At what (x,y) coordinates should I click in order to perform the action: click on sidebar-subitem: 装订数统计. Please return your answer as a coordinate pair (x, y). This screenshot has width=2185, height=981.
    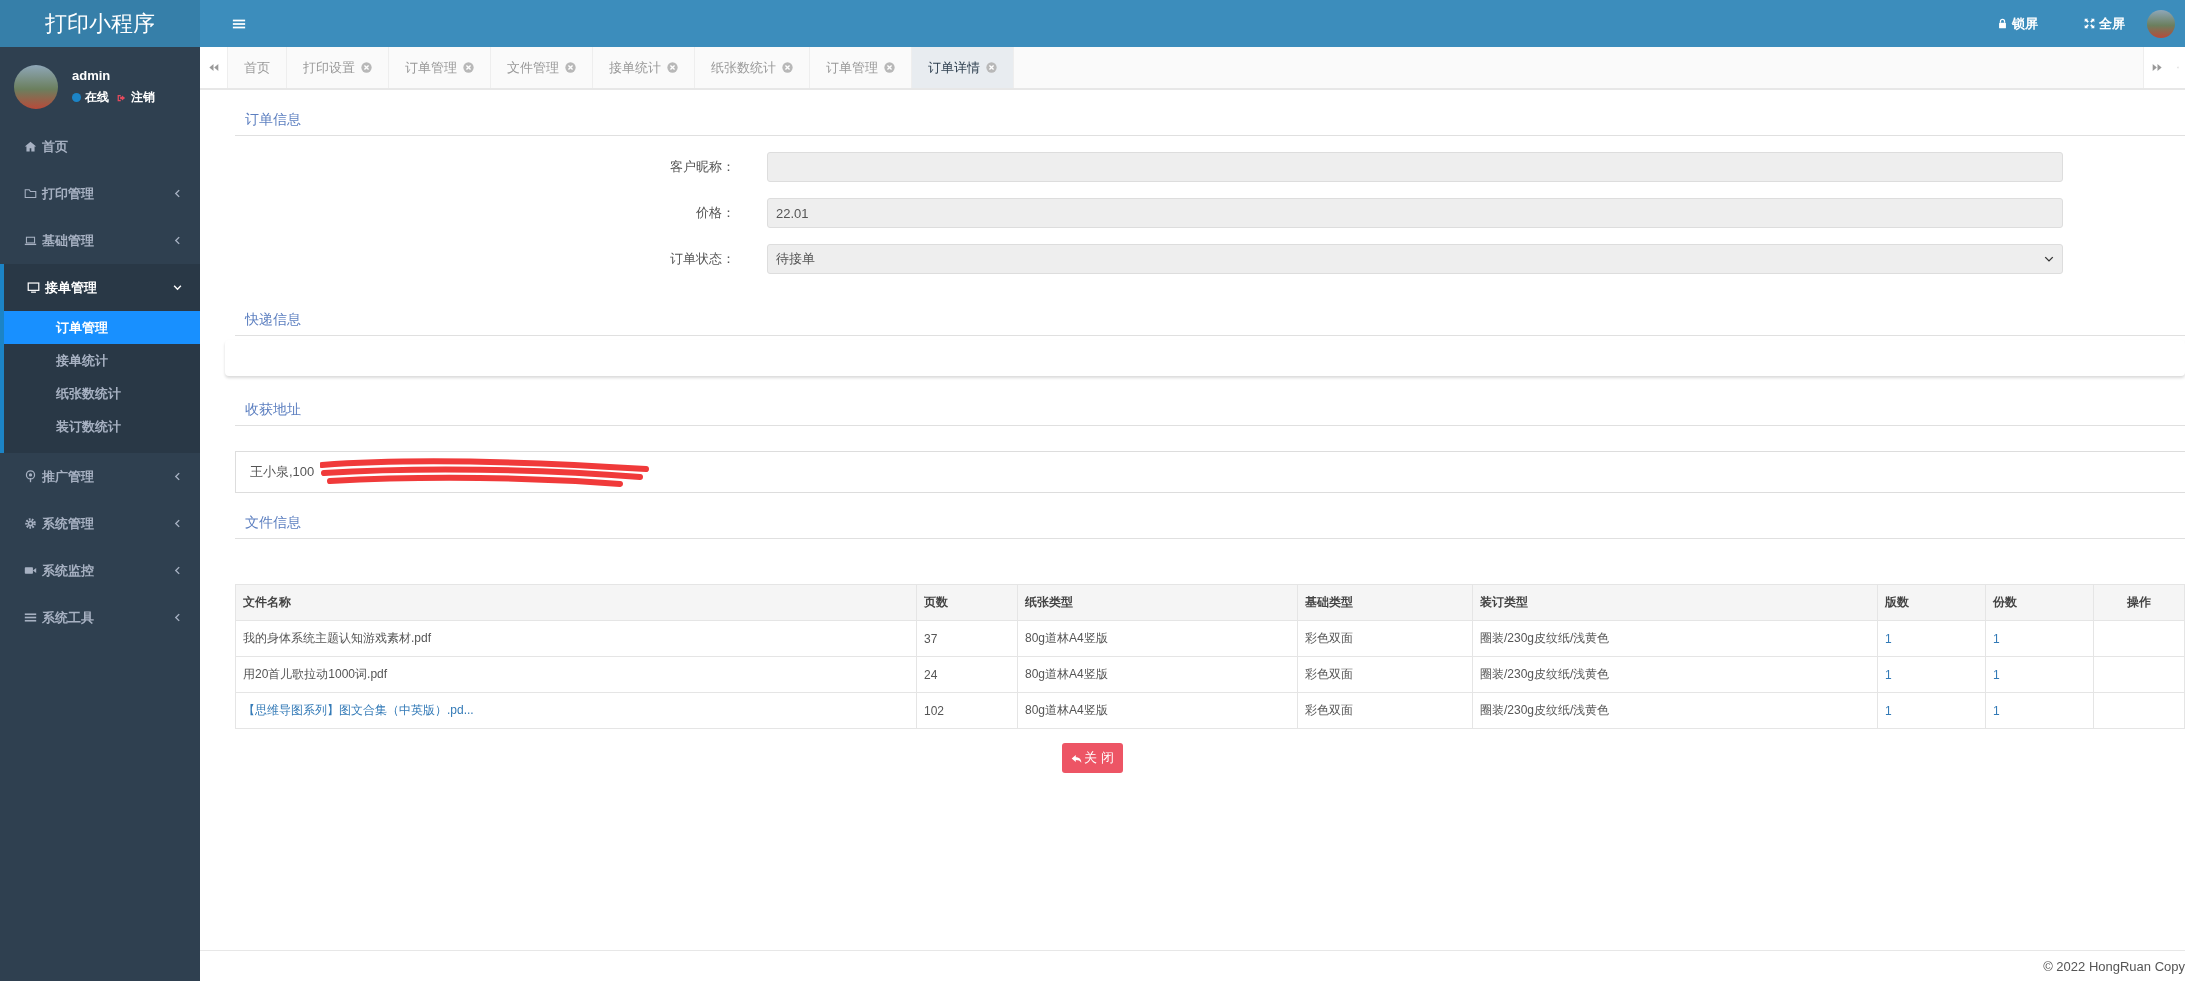
    Looking at the image, I should click on (102, 426).